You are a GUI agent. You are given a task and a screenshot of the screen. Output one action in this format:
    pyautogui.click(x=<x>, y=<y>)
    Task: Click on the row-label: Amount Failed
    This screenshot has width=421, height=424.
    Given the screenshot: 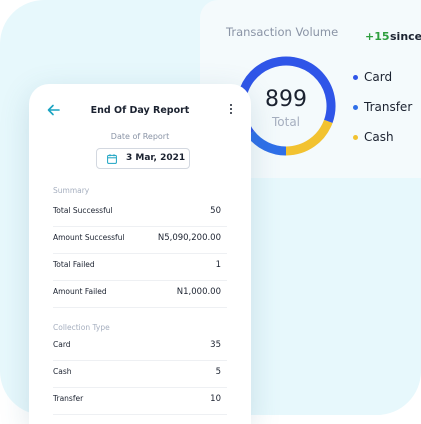 What is the action you would take?
    pyautogui.click(x=80, y=291)
    